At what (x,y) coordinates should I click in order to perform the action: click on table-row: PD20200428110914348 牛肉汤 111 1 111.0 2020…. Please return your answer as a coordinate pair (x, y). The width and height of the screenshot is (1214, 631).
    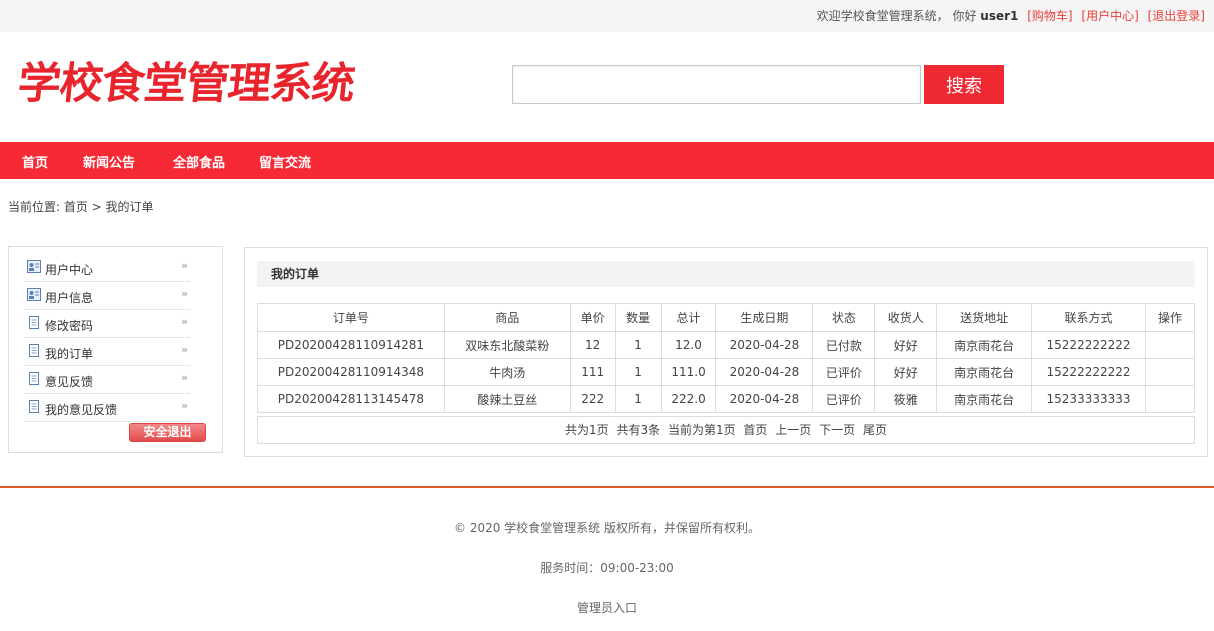
    Looking at the image, I should click on (726, 372).